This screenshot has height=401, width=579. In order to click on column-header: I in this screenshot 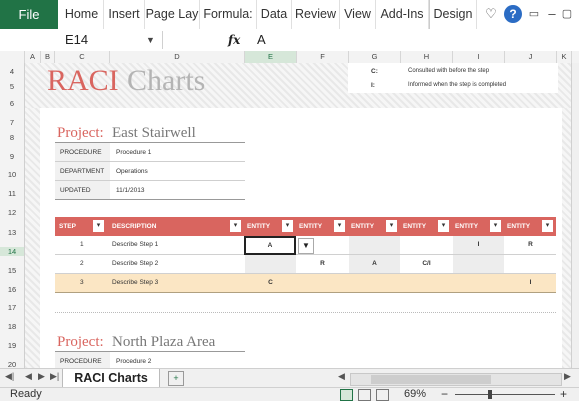, I will do `click(479, 57)`.